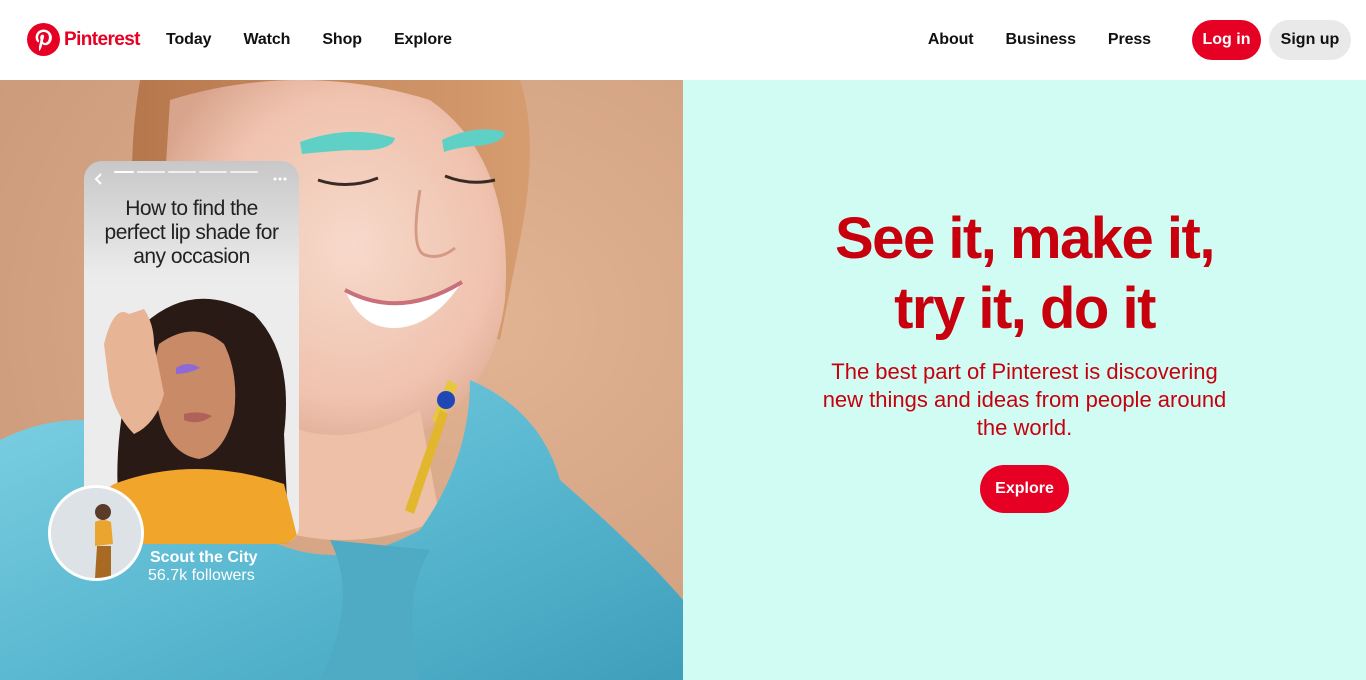  What do you see at coordinates (423, 40) in the screenshot?
I see `nav-explore: Explore` at bounding box center [423, 40].